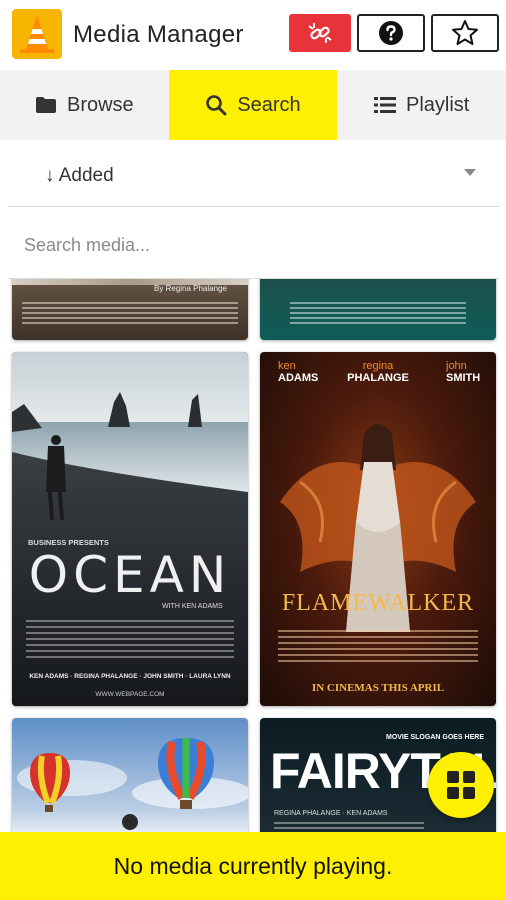 Image resolution: width=506 pixels, height=900 pixels. What do you see at coordinates (132, 784) in the screenshot?
I see `poster-art` at bounding box center [132, 784].